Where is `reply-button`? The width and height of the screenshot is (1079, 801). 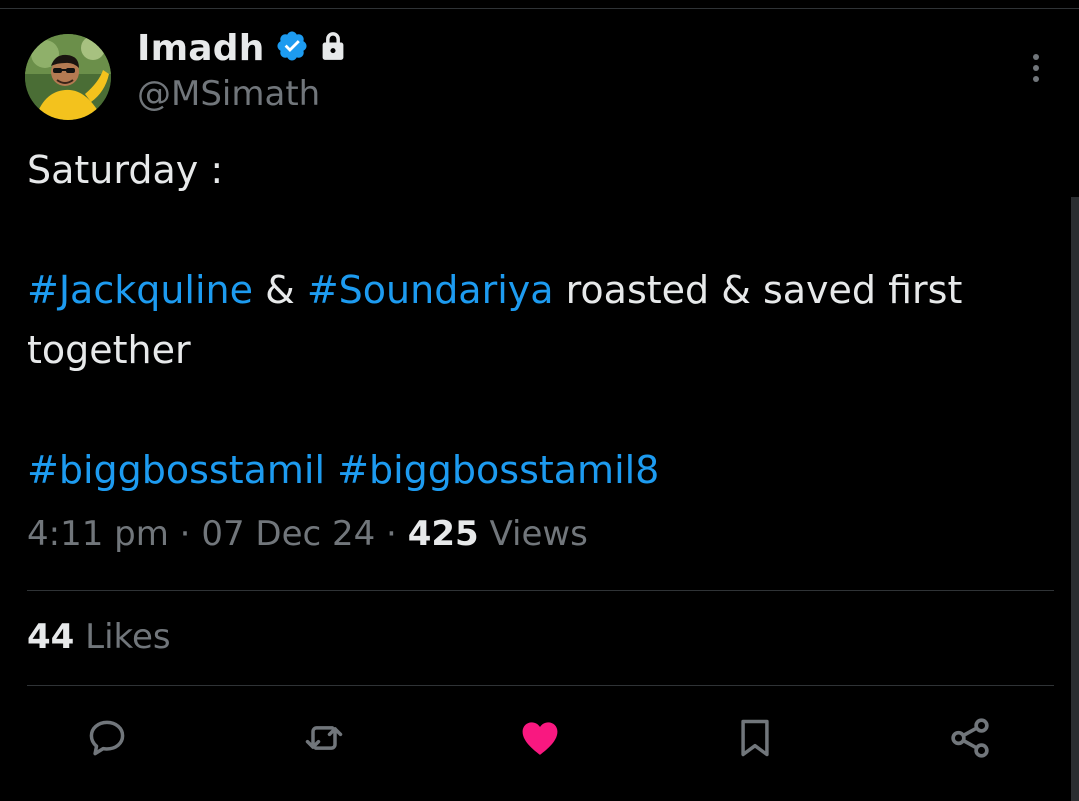 reply-button is located at coordinates (107, 738).